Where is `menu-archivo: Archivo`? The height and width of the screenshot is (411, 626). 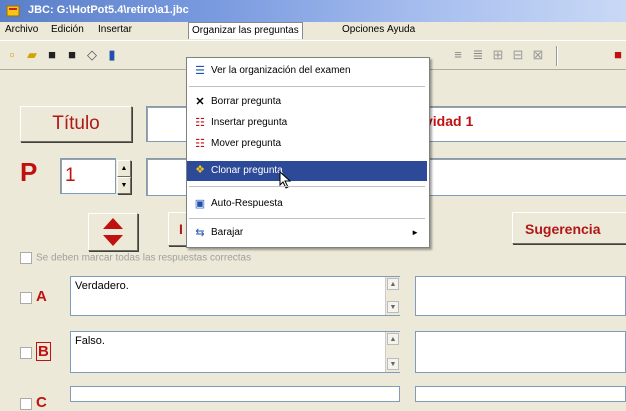 menu-archivo: Archivo is located at coordinates (21, 29).